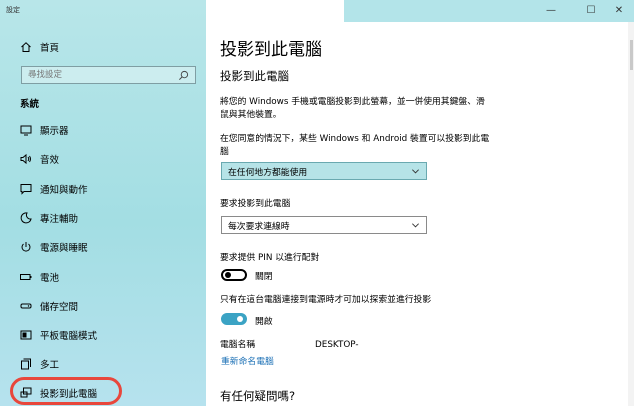 This screenshot has height=406, width=634. I want to click on close-button: ✕, so click(619, 11).